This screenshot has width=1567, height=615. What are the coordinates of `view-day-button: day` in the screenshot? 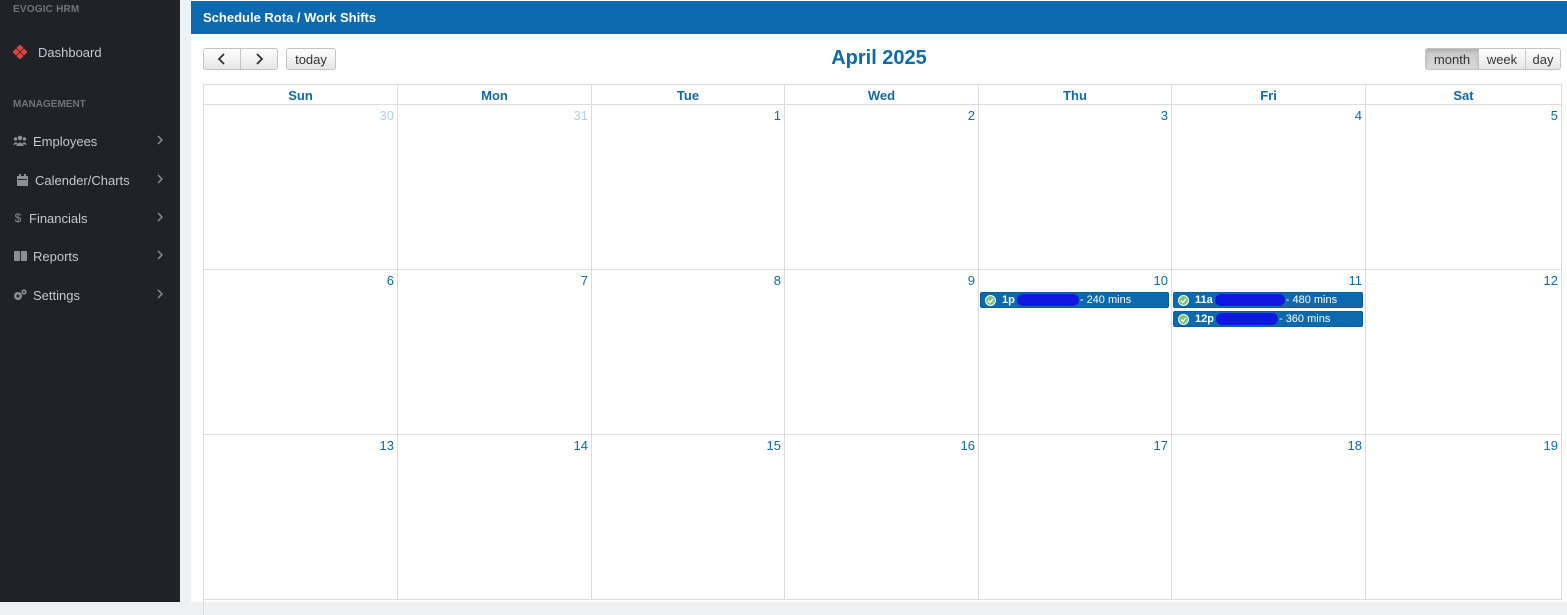 It's located at (1543, 59).